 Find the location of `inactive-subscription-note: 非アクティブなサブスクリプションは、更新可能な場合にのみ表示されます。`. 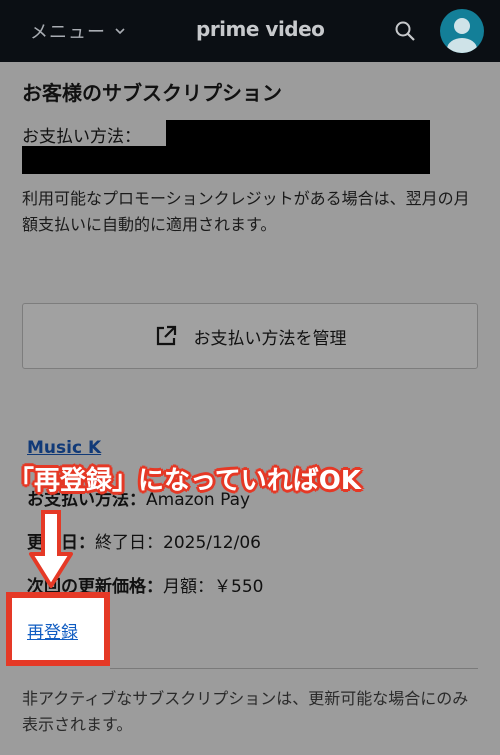

inactive-subscription-note: 非アクティブなサブスクリプションは、更新可能な場合にのみ表示されます。 is located at coordinates (245, 711).